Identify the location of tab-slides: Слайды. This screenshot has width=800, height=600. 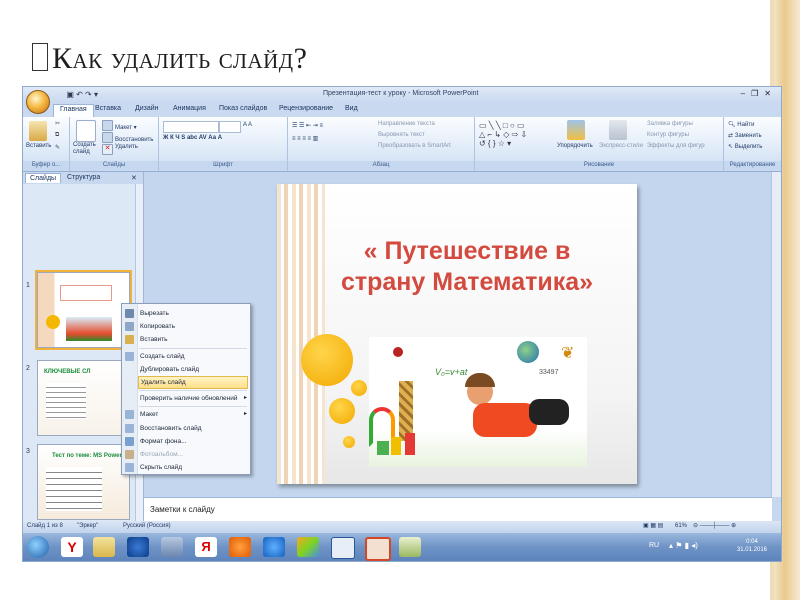
(43, 178).